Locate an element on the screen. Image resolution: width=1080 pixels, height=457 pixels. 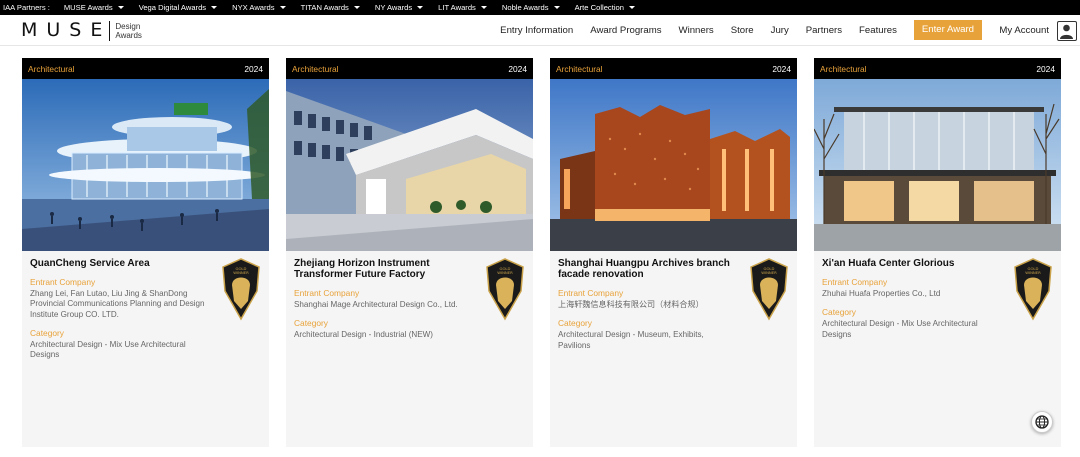
partner-item-muse: MUSE Awards is located at coordinates (94, 7).